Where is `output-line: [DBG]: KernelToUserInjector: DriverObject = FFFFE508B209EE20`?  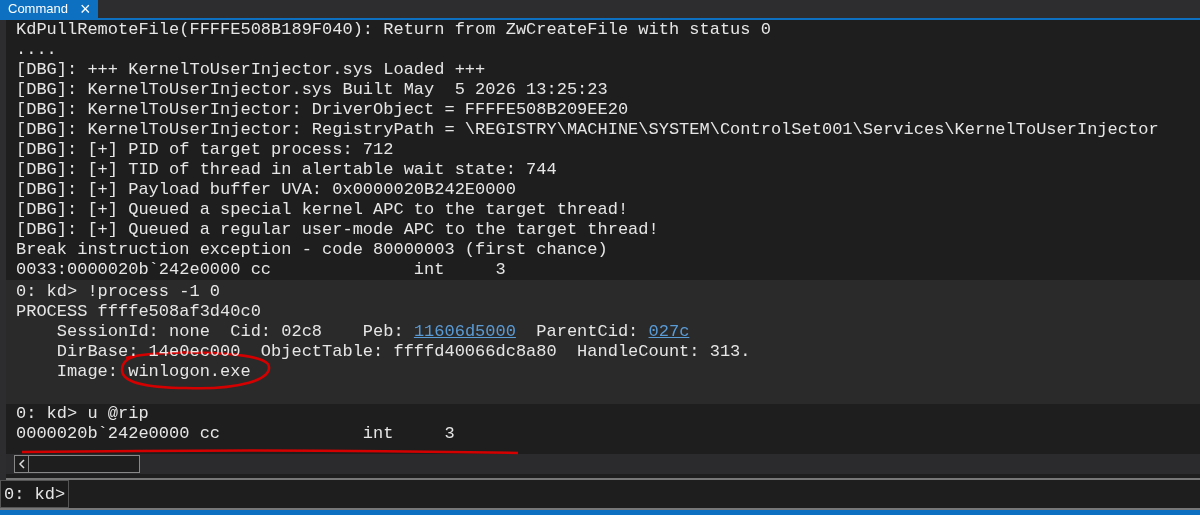
output-line: [DBG]: KernelToUserInjector: DriverObject = FFFFE508B209EE20 is located at coordinates (323, 110).